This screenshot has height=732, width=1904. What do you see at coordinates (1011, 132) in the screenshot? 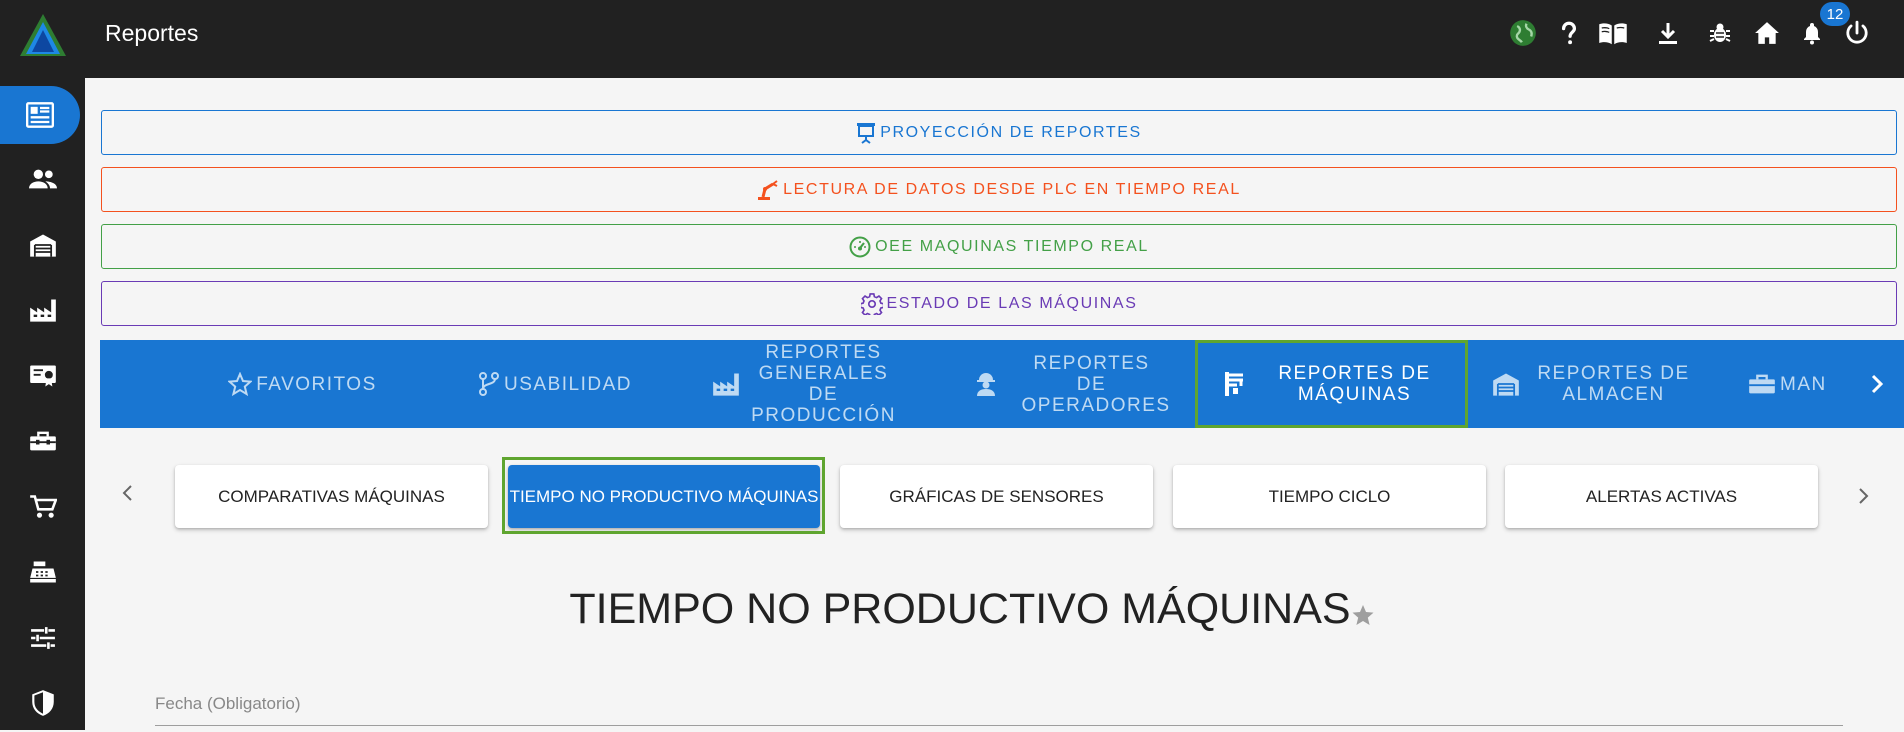
I see `projection-reports-label: PROYECCIÓN DE REPORTES` at bounding box center [1011, 132].